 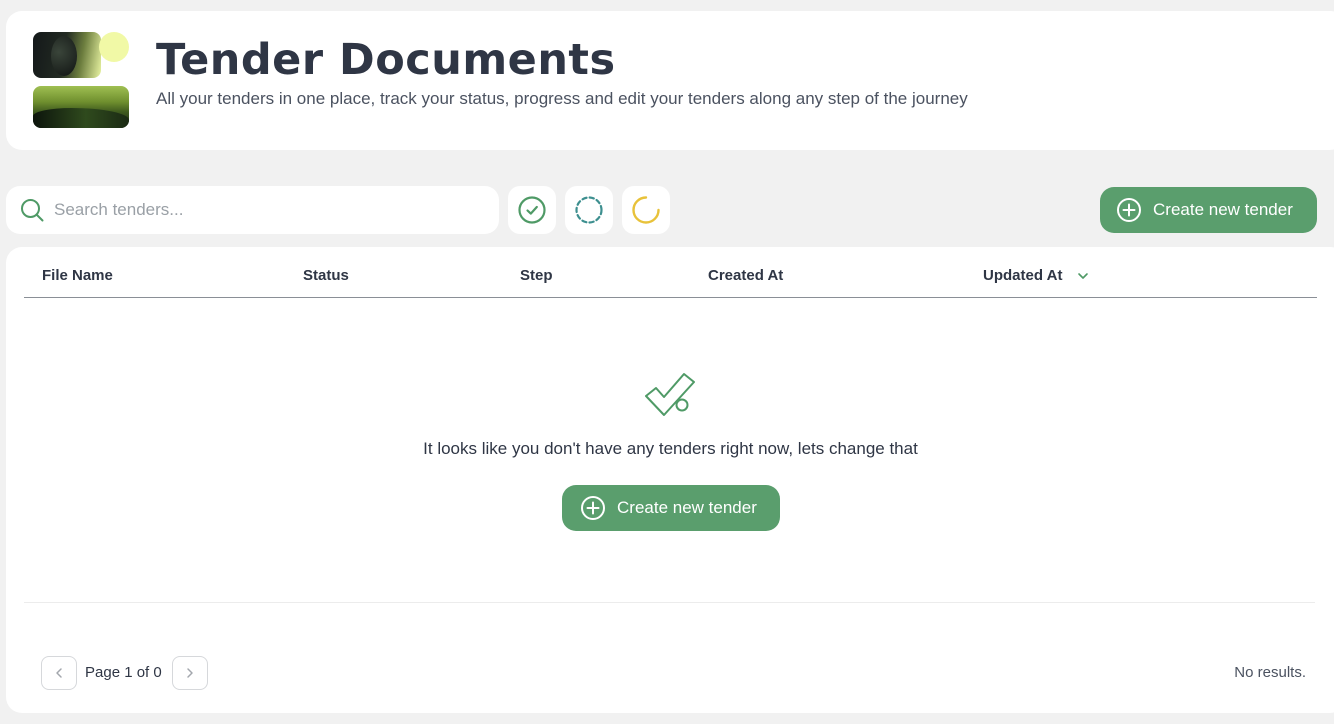 I want to click on empty-create-tender-button: Create new tender, so click(x=671, y=508).